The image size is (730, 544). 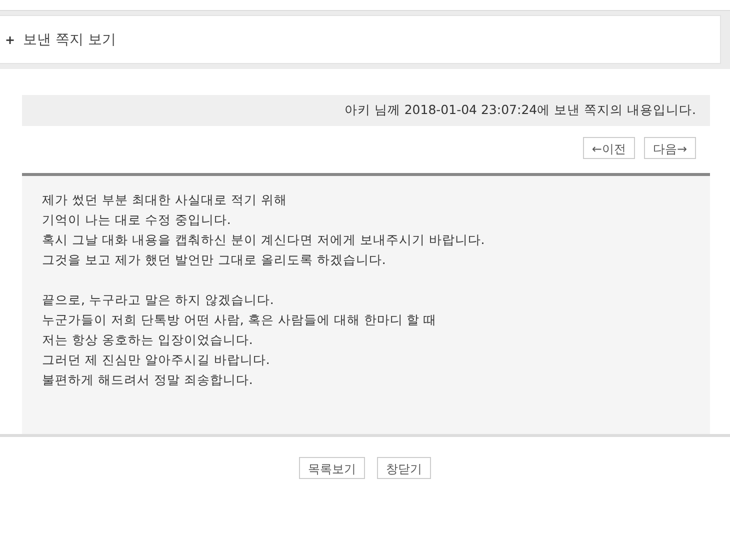 What do you see at coordinates (148, 340) in the screenshot?
I see `message-line: 저는 항상 옹호하는 입장이었습니다.` at bounding box center [148, 340].